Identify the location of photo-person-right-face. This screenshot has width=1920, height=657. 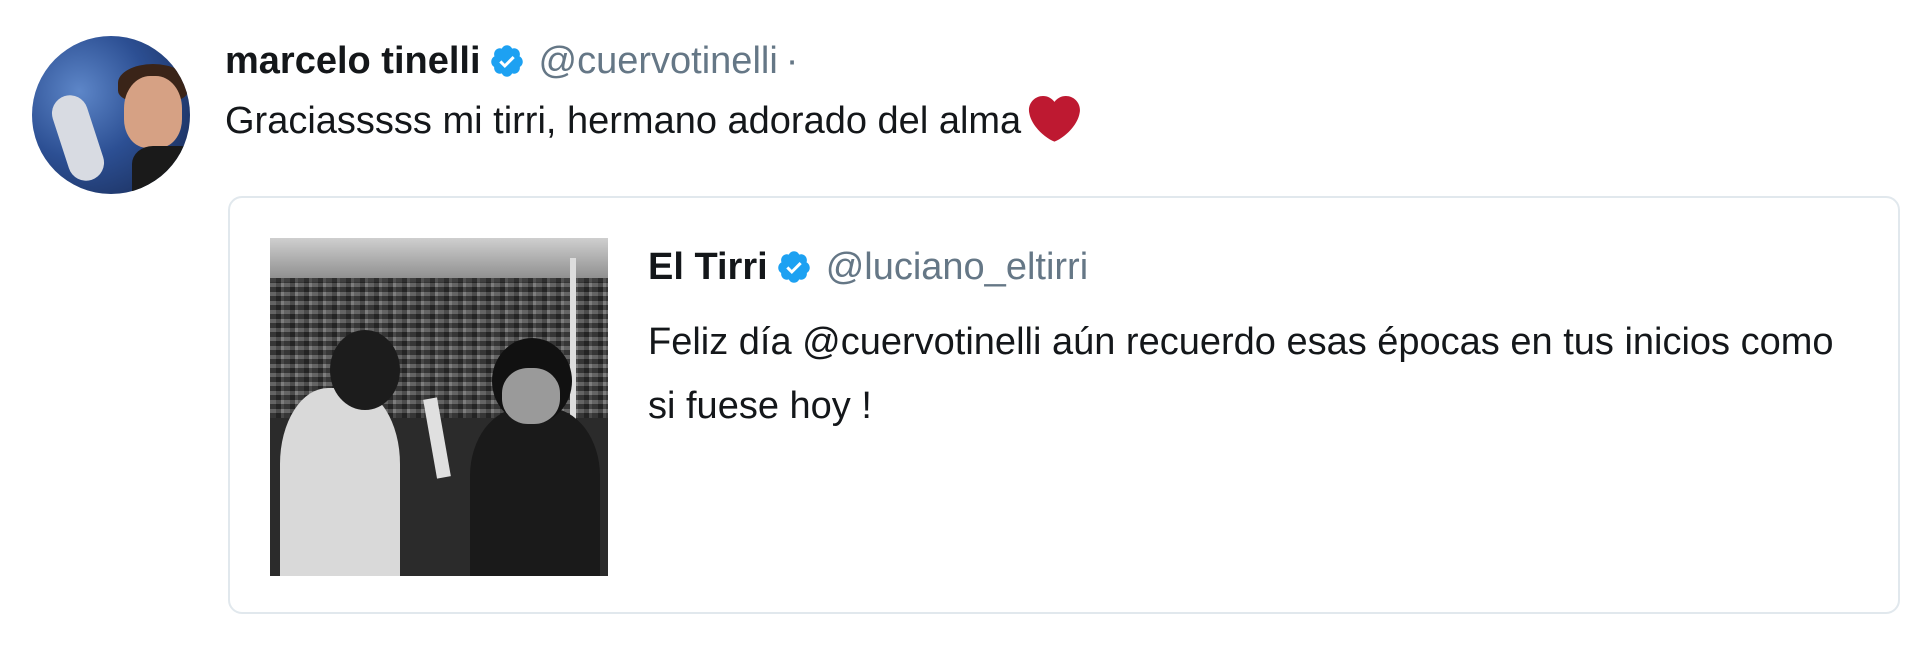
(531, 396).